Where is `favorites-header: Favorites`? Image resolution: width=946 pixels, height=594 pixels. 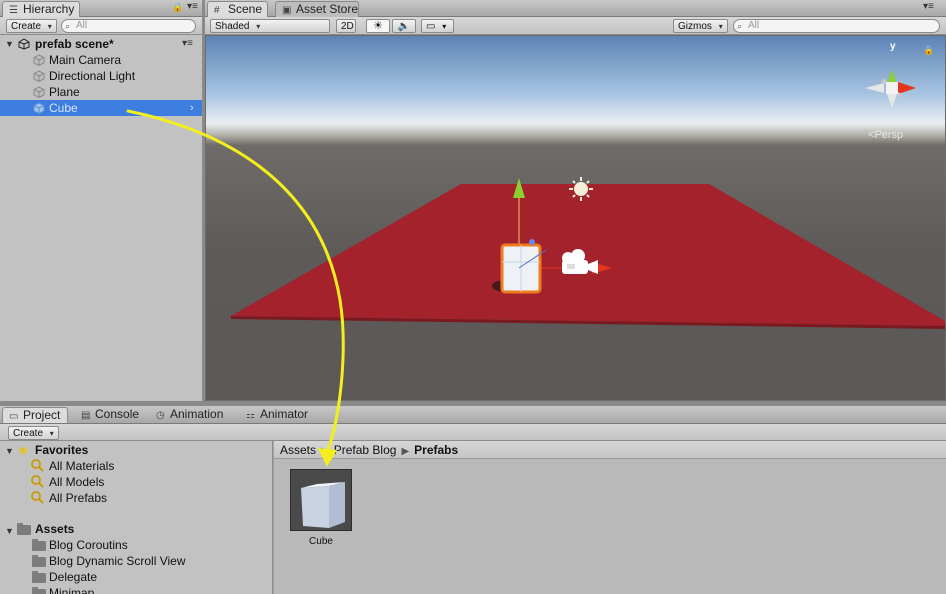
favorites-header: Favorites is located at coordinates (61, 450).